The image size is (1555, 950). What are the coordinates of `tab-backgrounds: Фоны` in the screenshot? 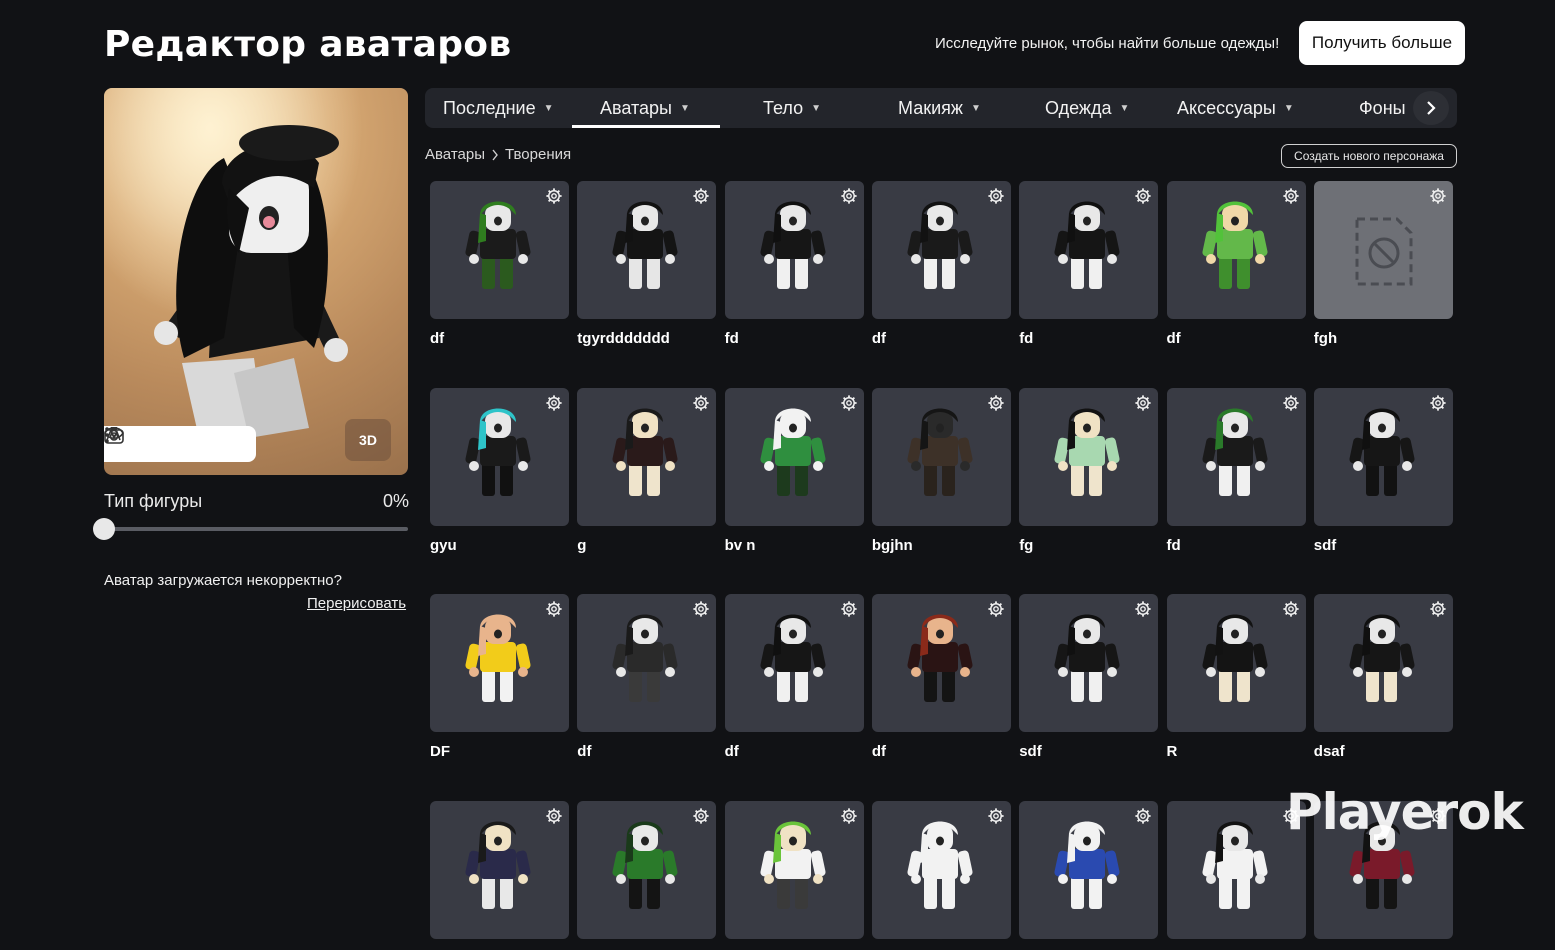 It's located at (1382, 108).